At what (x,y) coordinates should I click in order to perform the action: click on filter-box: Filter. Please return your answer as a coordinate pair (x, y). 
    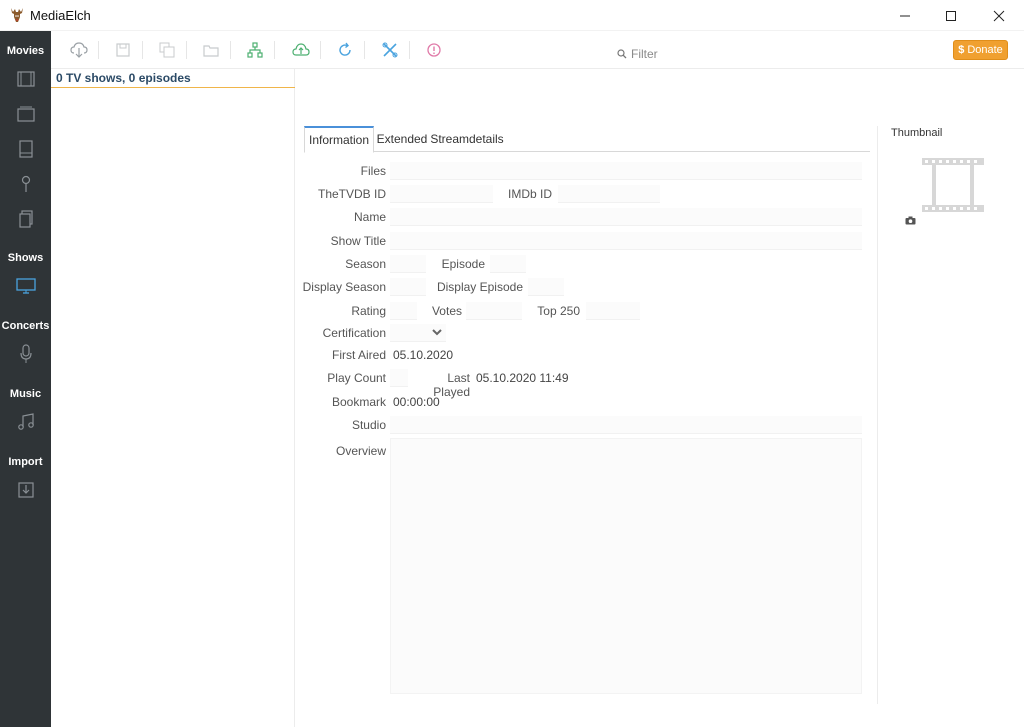
    Looking at the image, I should click on (637, 54).